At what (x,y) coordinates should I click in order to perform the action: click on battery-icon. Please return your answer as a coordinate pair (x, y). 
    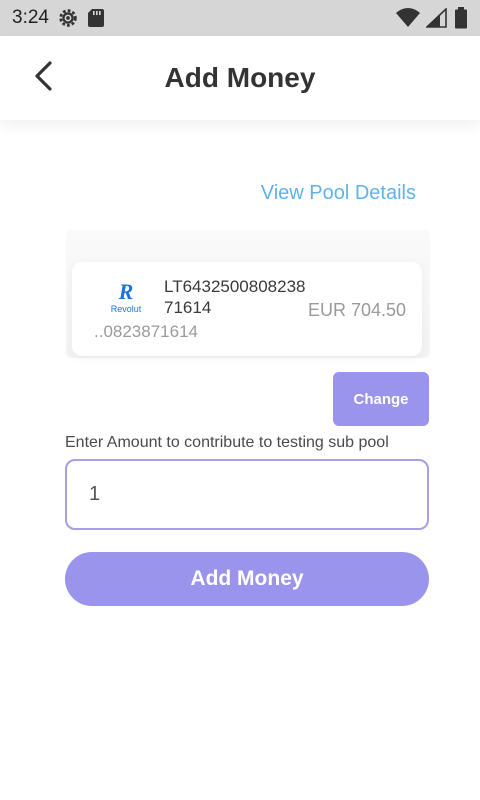
    Looking at the image, I should click on (461, 18).